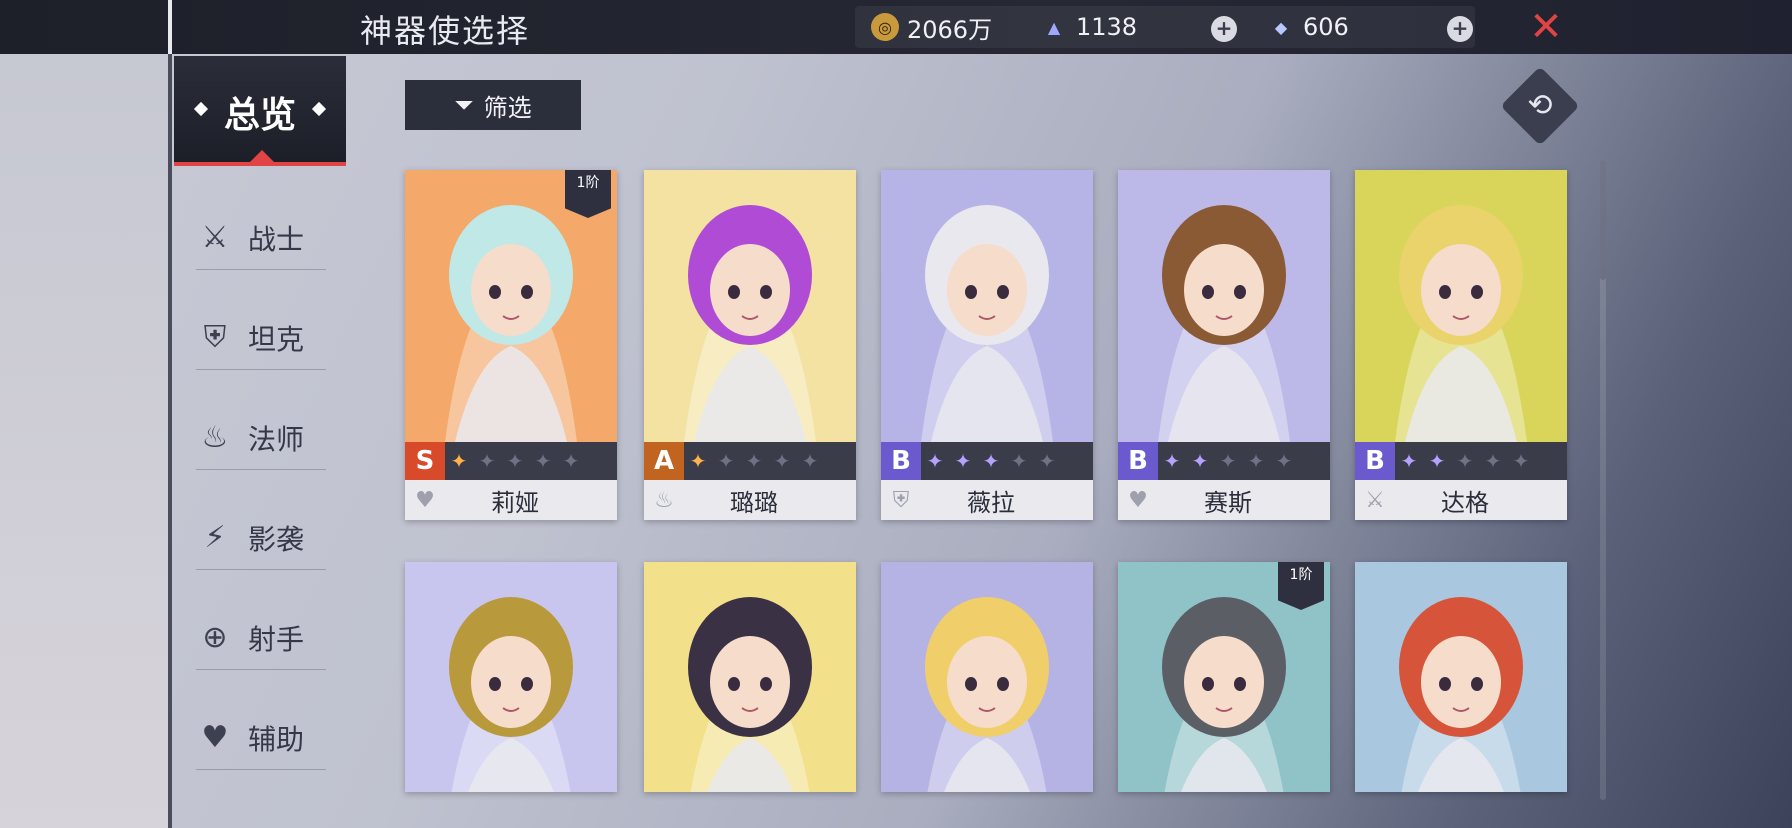 The height and width of the screenshot is (828, 1792). I want to click on sidebar-item-label: 坦克, so click(276, 339).